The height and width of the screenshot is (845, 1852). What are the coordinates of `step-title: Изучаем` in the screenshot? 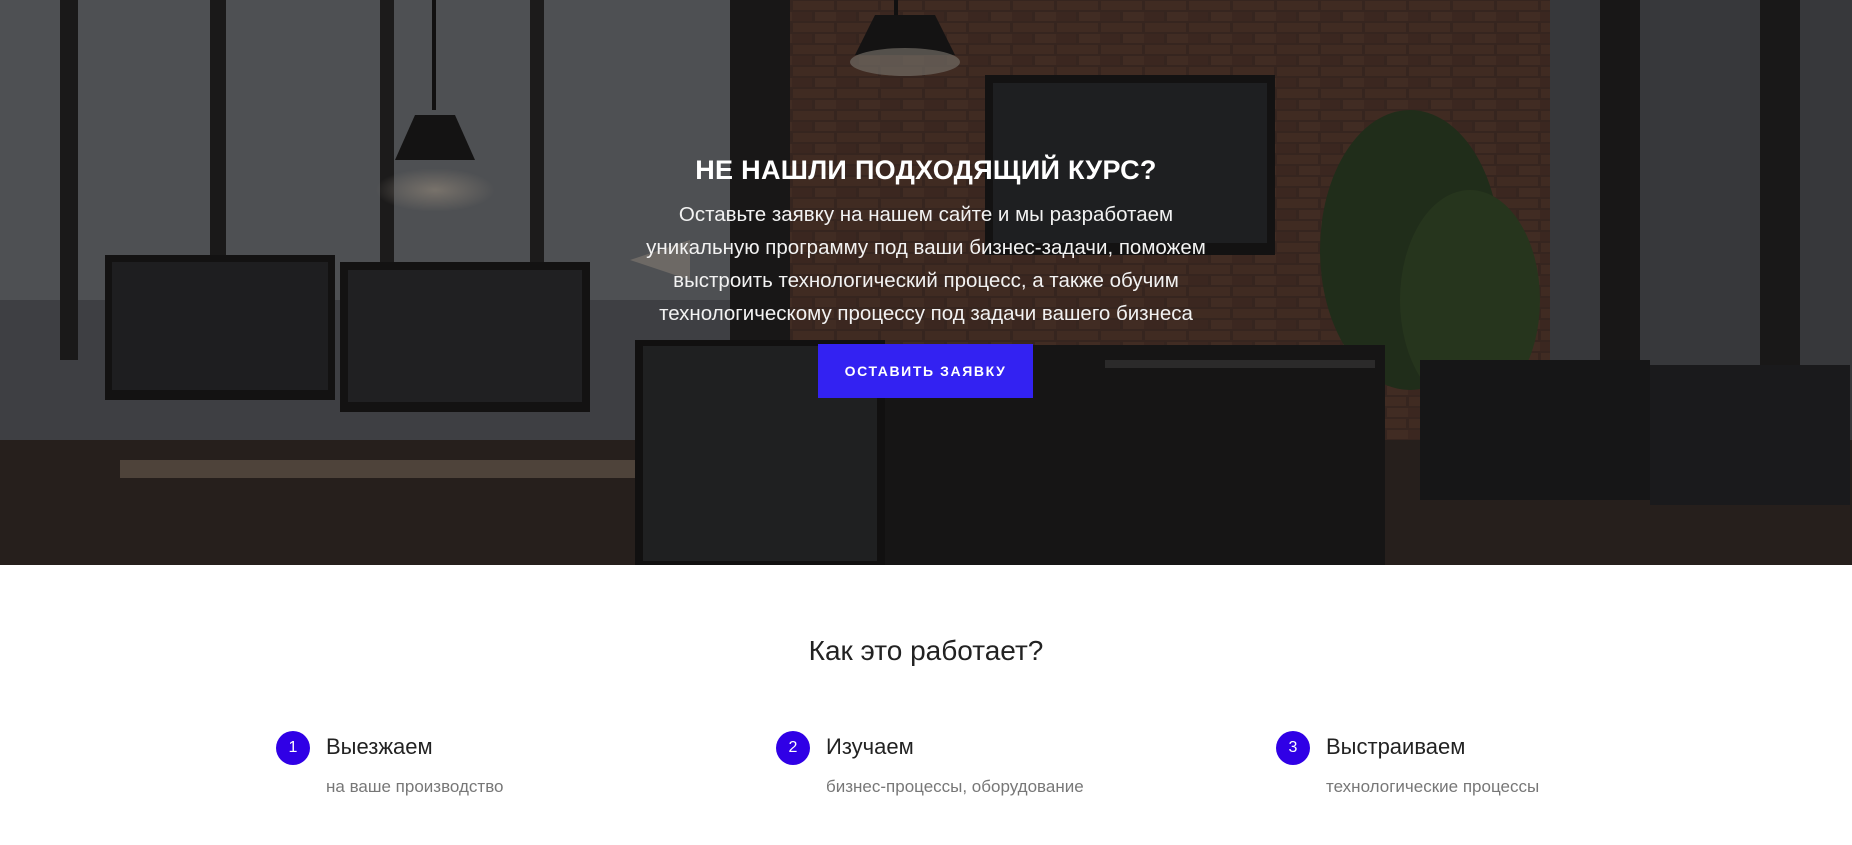 It's located at (870, 746).